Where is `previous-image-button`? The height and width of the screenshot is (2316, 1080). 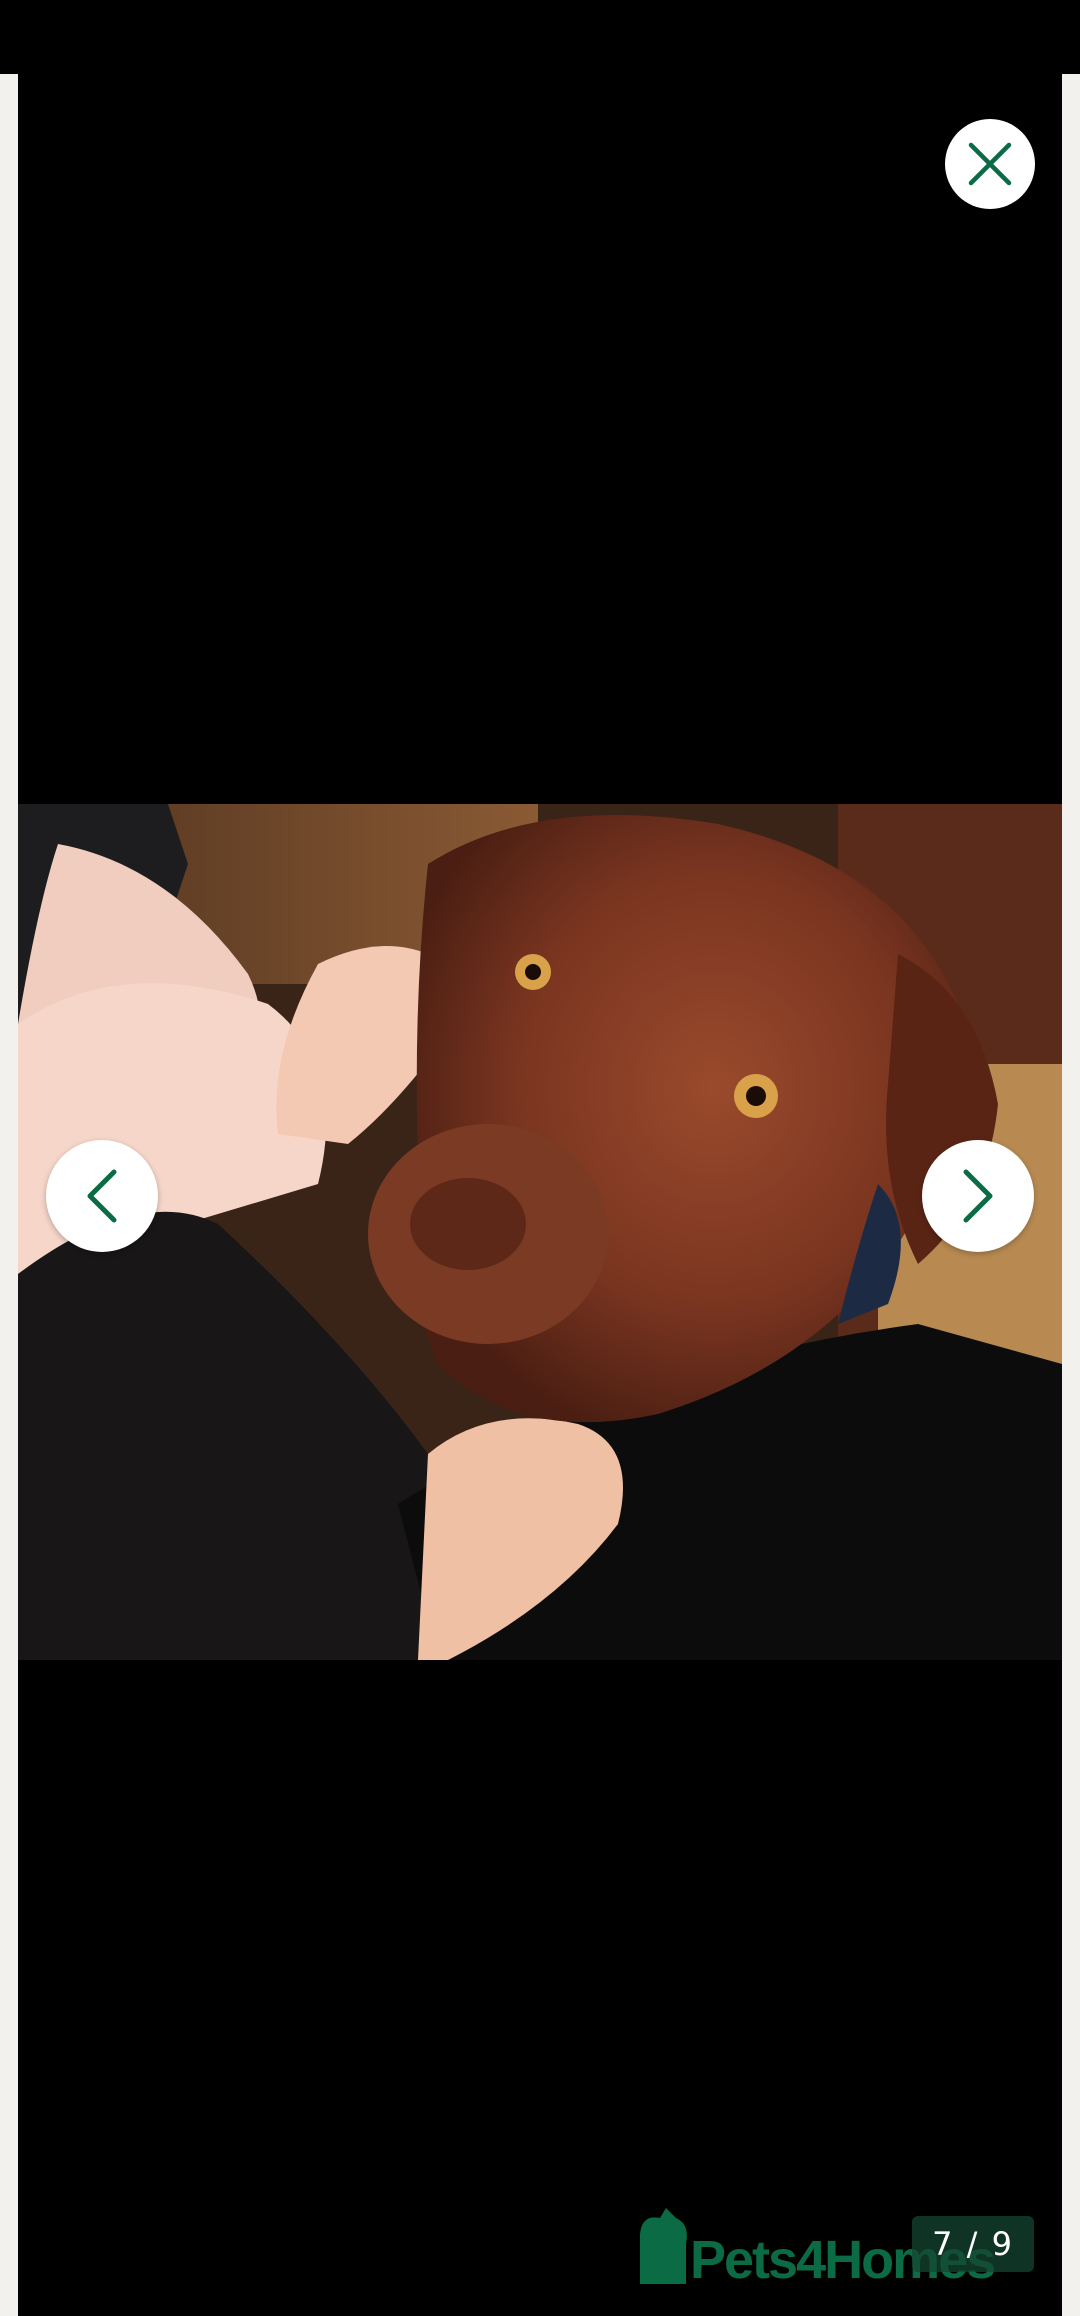 previous-image-button is located at coordinates (102, 1196).